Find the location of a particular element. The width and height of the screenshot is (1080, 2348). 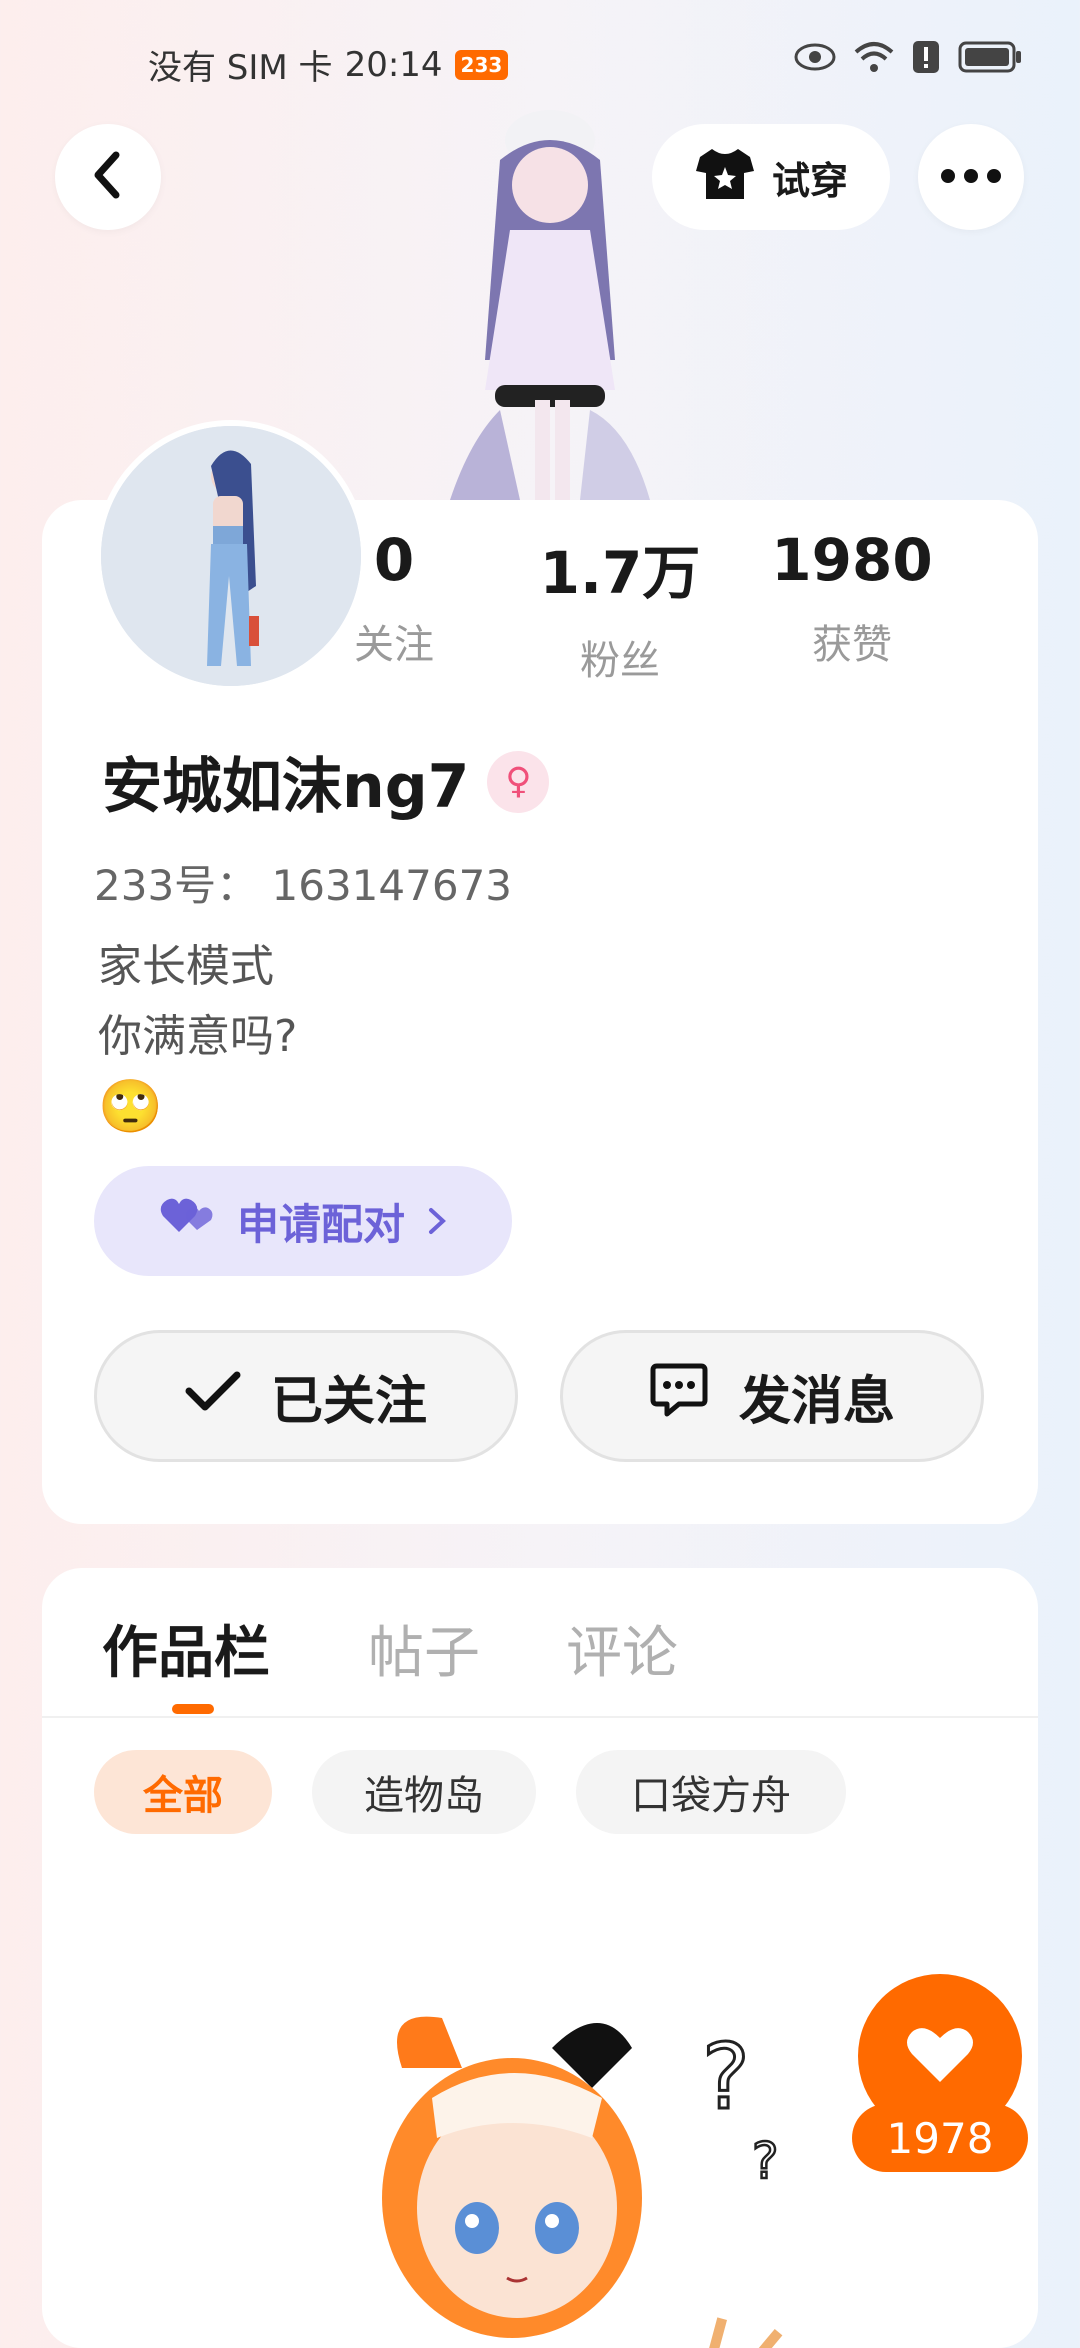

clock-time: 20:14 is located at coordinates (393, 64).